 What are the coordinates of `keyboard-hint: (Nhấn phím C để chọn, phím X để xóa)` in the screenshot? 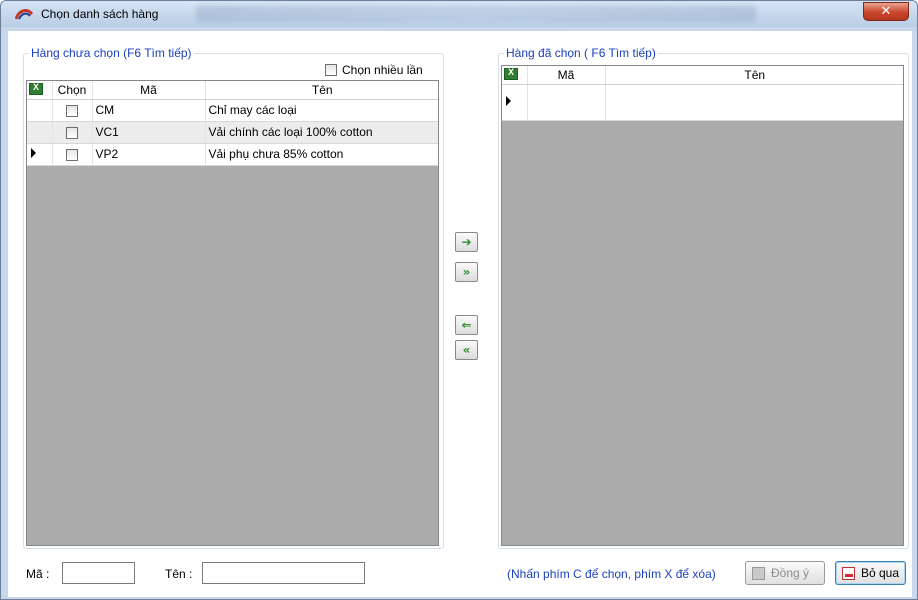 It's located at (611, 574).